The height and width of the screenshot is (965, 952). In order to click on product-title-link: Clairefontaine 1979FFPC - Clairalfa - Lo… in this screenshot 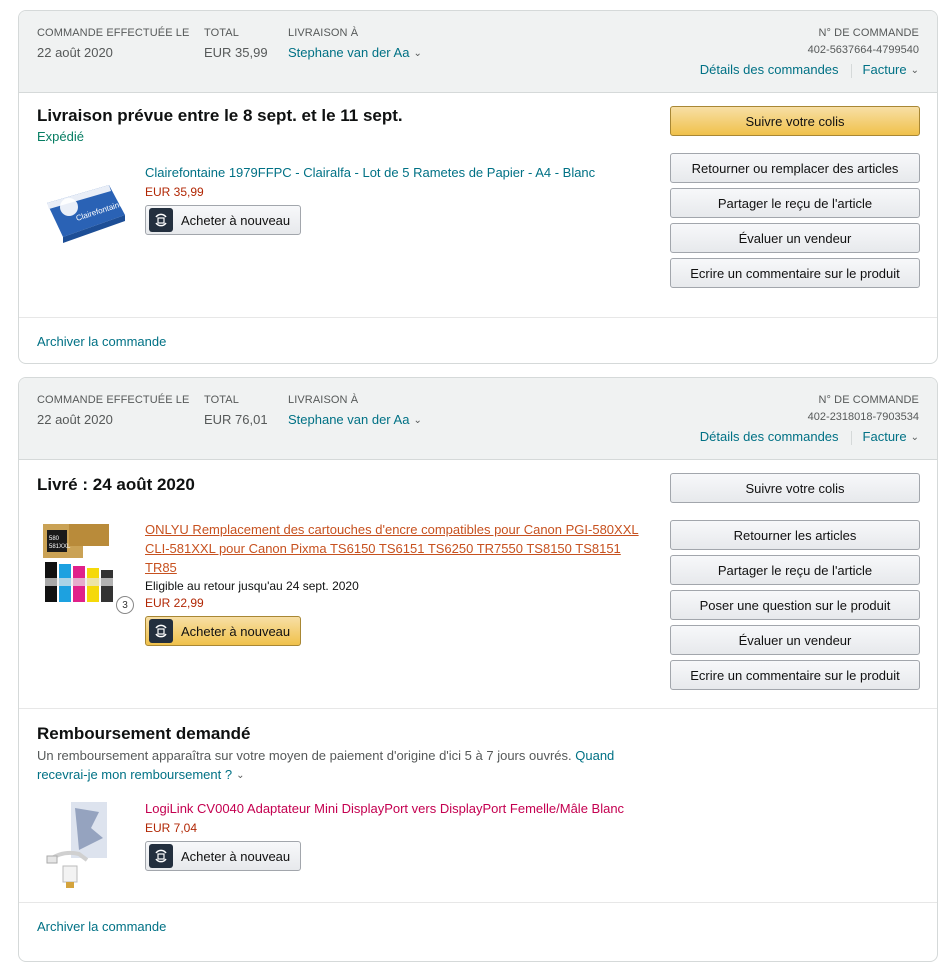, I will do `click(395, 172)`.